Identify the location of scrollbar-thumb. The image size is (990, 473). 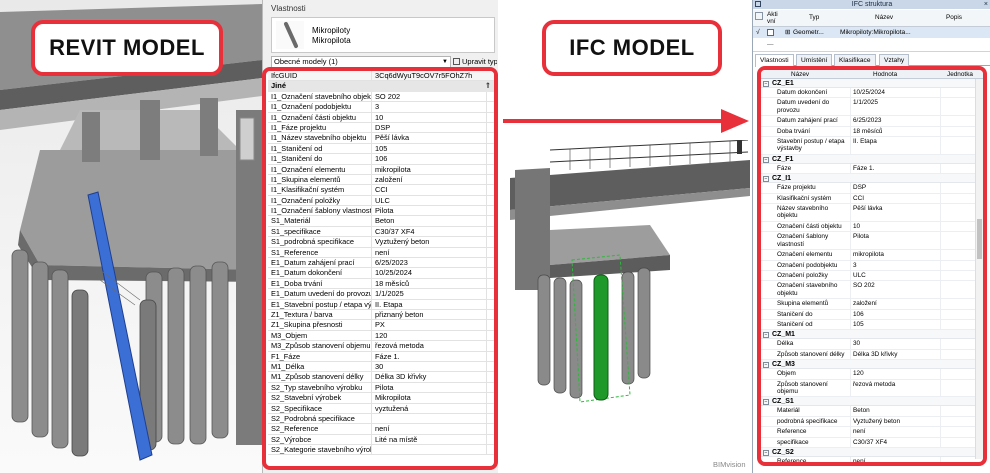
(979, 239).